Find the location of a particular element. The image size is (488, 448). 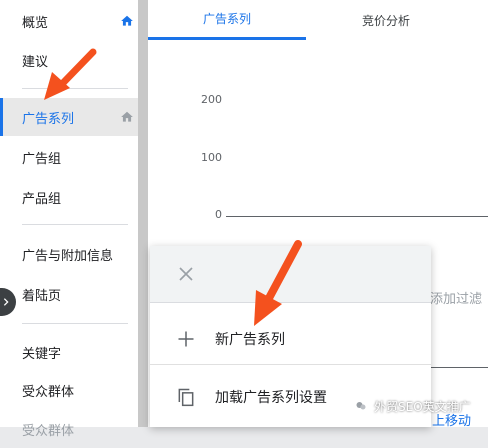

sidebar-item-label: 广告系列 is located at coordinates (48, 119).